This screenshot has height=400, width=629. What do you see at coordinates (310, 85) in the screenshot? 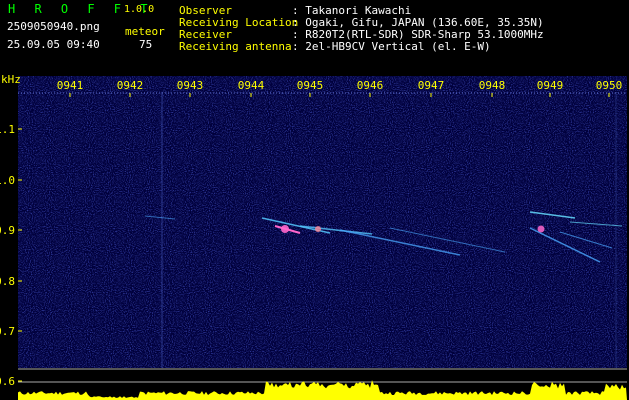
I see `time-tick-label: 0945` at bounding box center [310, 85].